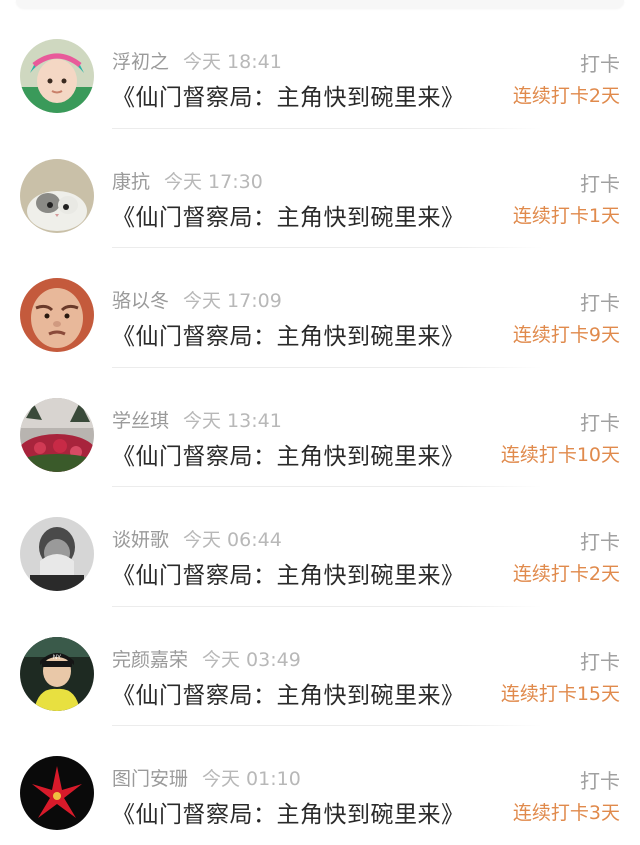 The image size is (640, 845). I want to click on user-name: 康抗, so click(131, 182).